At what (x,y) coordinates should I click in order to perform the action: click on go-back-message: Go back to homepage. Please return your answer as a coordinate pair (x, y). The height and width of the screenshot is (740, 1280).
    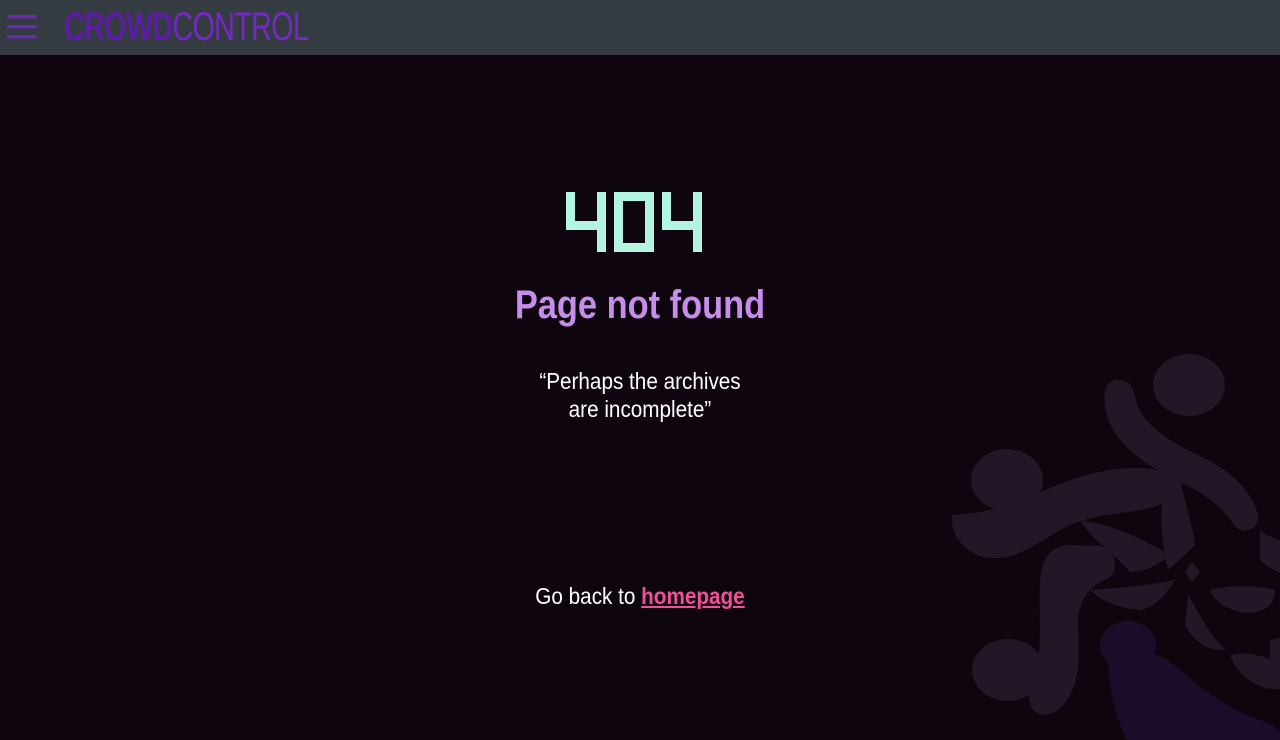
    Looking at the image, I should click on (640, 596).